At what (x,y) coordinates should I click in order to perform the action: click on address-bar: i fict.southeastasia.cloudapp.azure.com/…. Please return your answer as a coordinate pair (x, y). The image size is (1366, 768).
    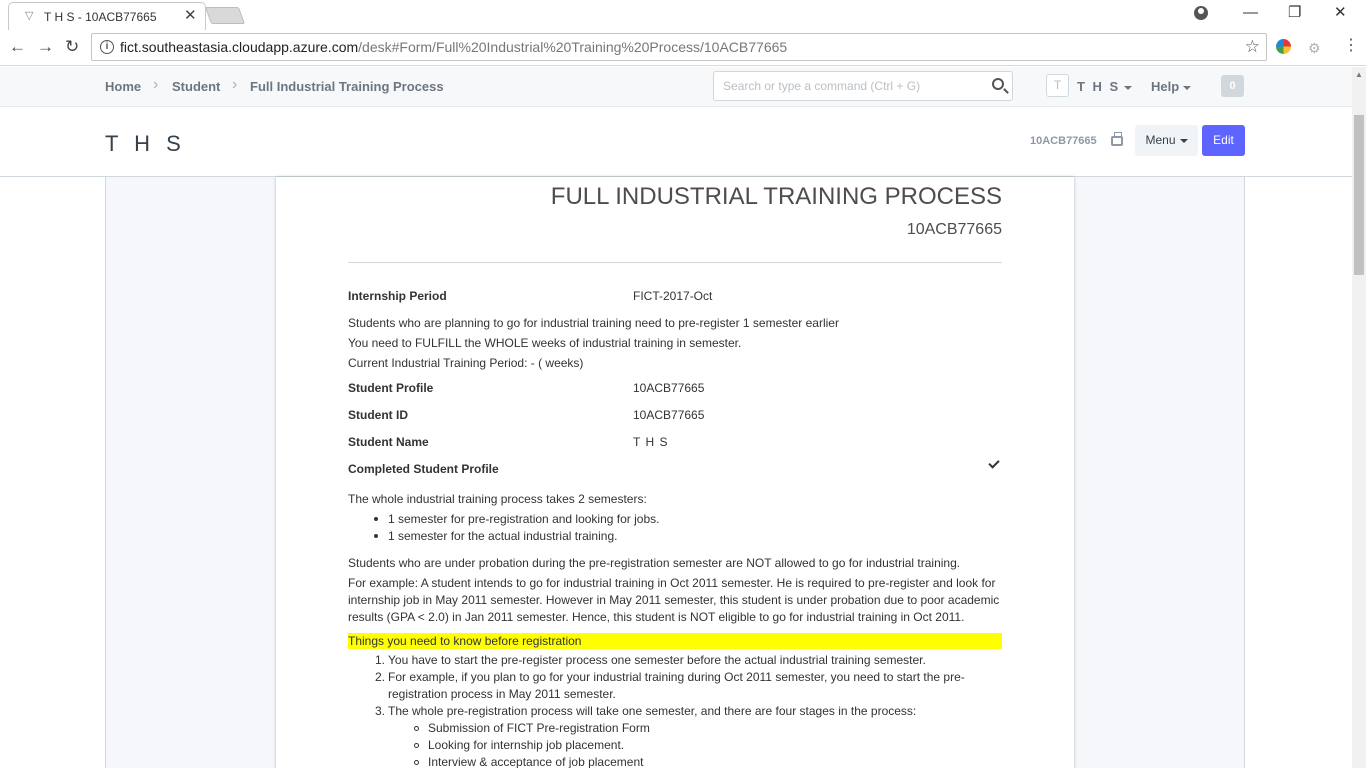
    Looking at the image, I should click on (679, 47).